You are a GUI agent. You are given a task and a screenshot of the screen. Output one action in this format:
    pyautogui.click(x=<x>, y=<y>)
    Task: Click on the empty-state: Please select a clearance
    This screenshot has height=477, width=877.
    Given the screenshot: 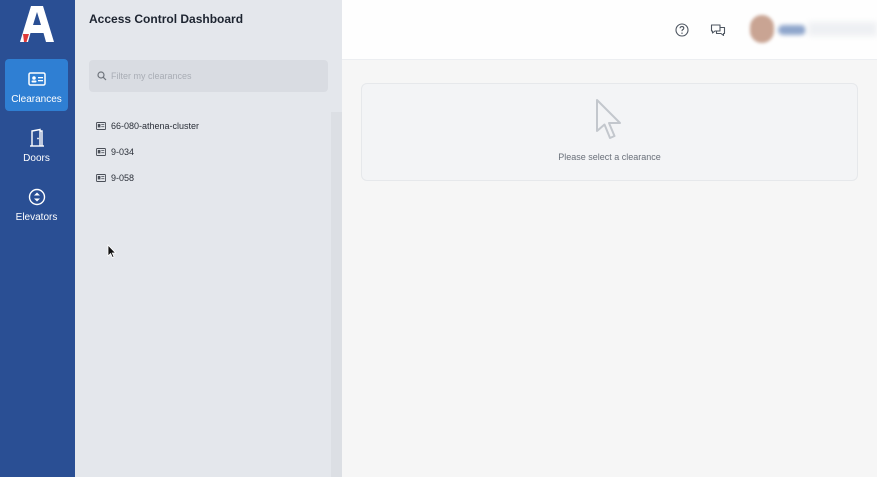 What is the action you would take?
    pyautogui.click(x=609, y=132)
    